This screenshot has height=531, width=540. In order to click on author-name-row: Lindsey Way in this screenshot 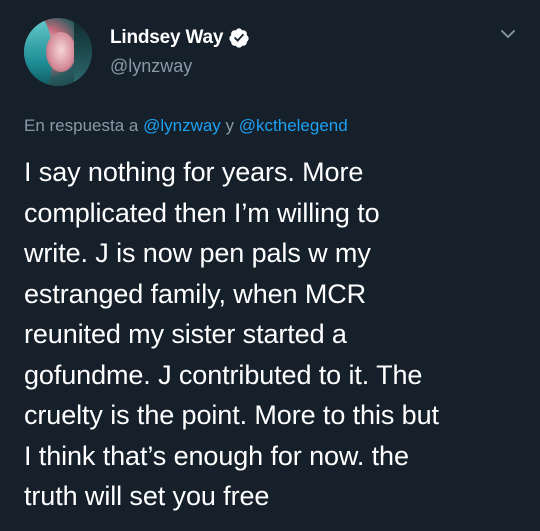, I will do `click(180, 38)`.